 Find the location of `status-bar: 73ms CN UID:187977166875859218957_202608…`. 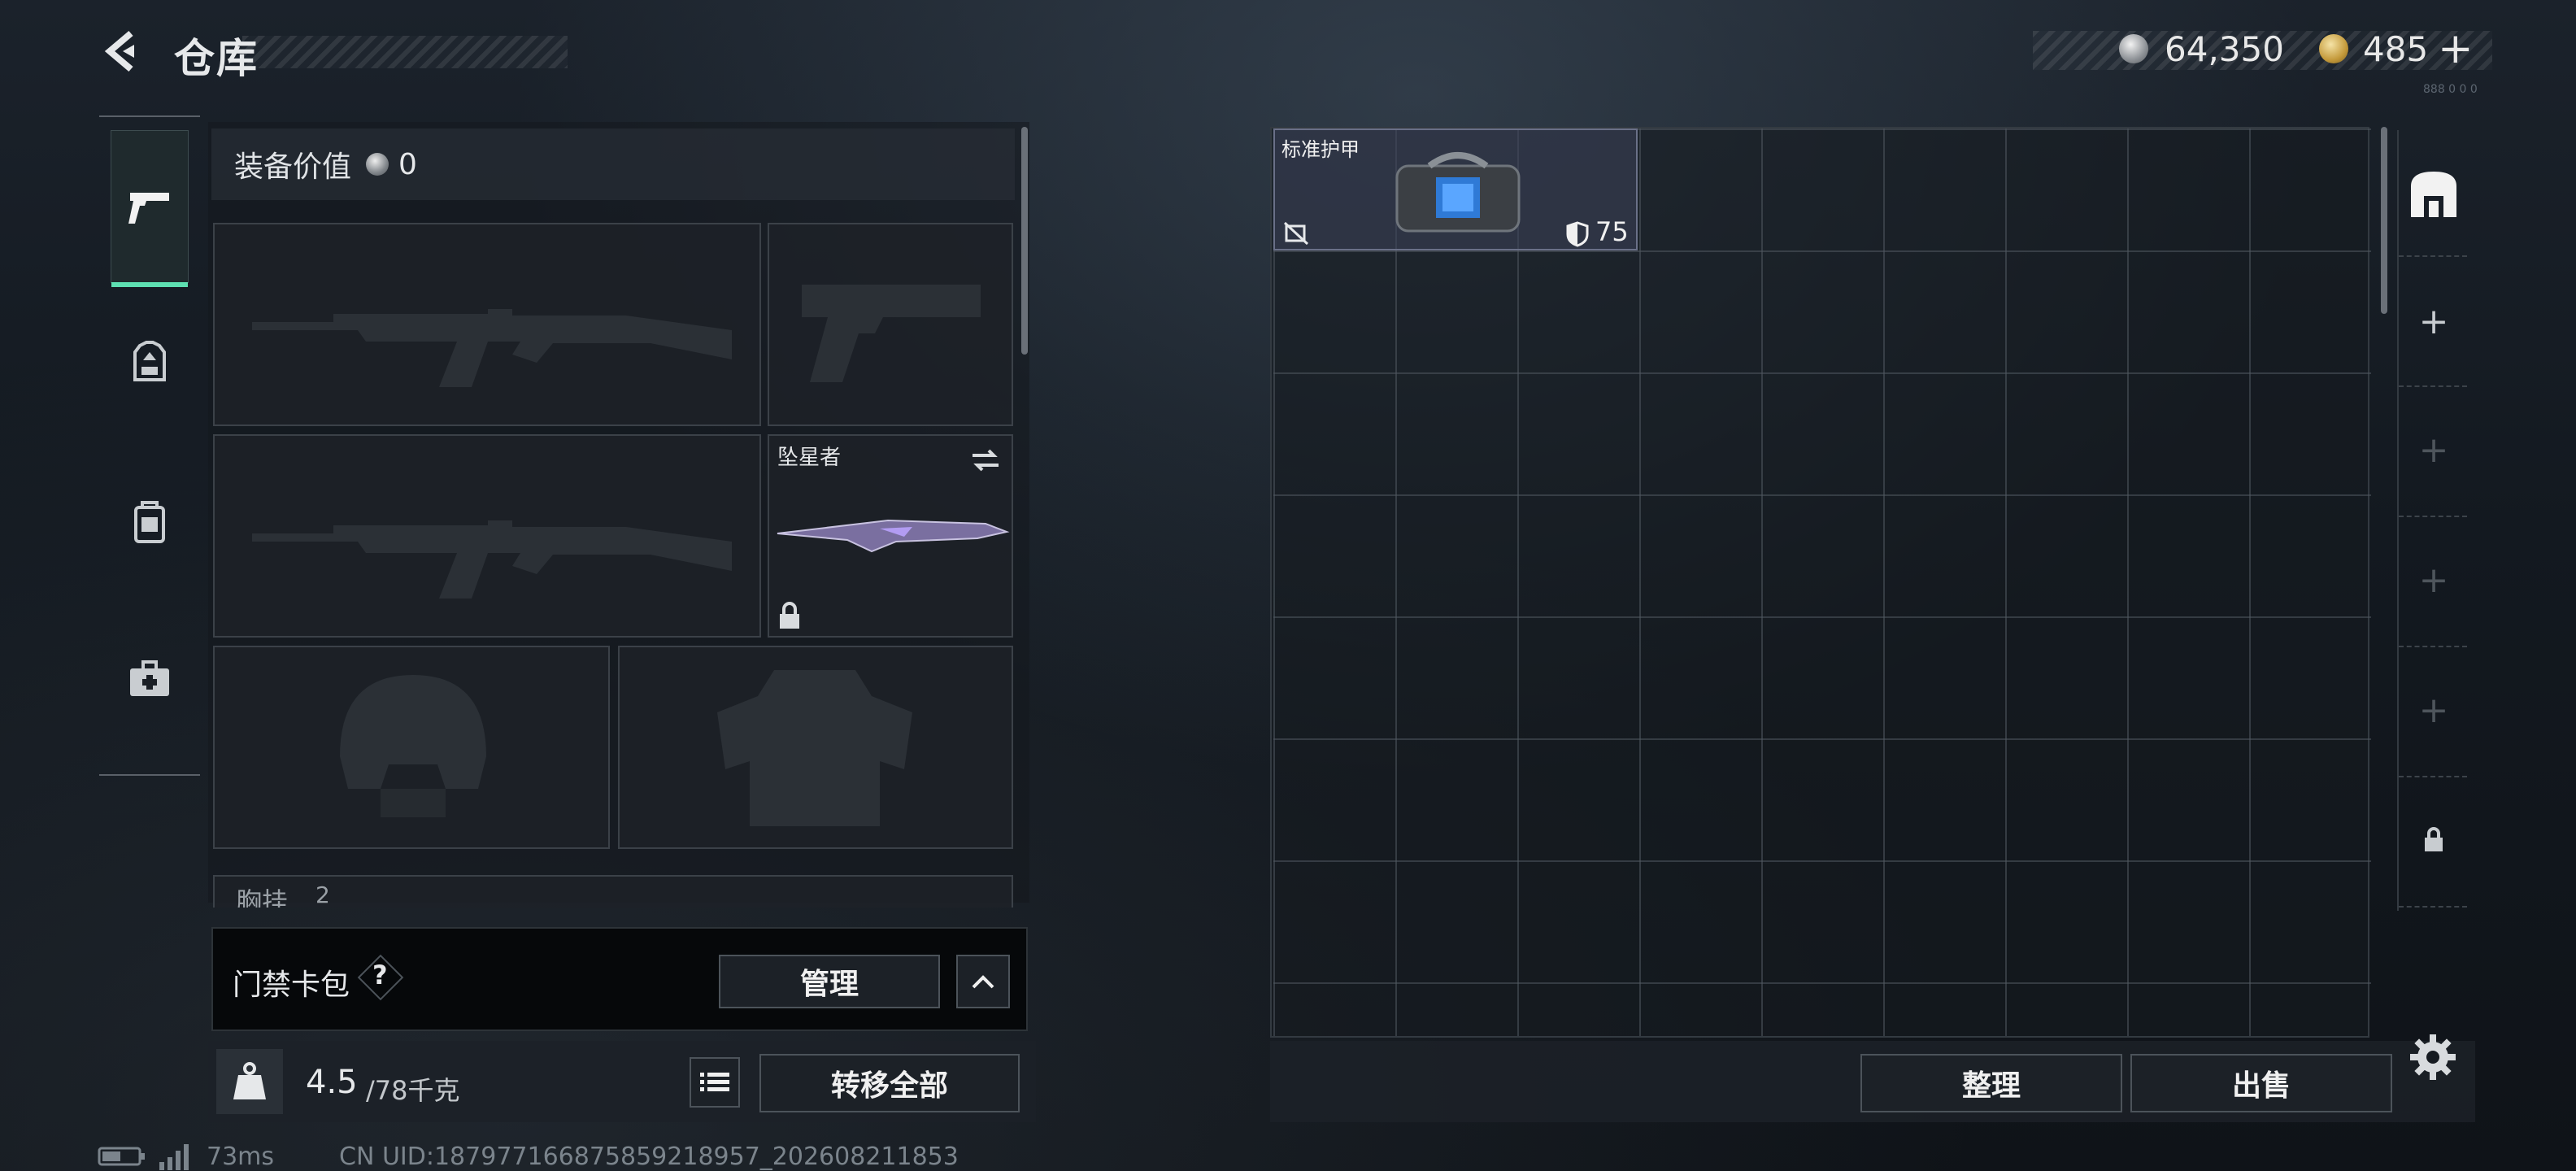

status-bar: 73ms CN UID:187977166875859218957_202608… is located at coordinates (529, 1156).